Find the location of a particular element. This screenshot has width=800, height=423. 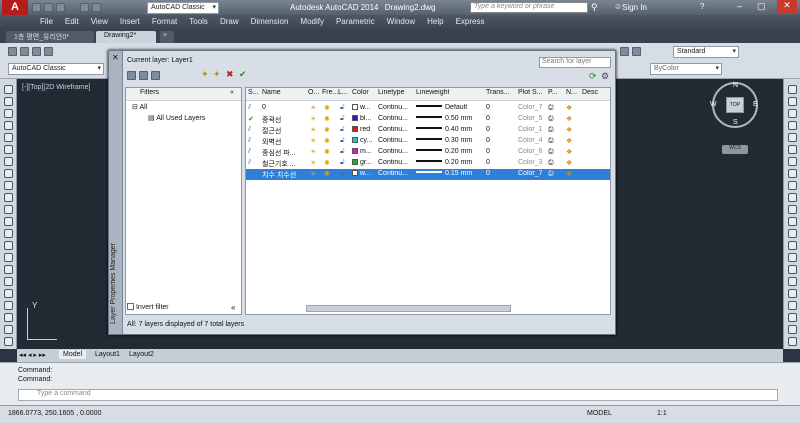

qnew-icon is located at coordinates (12, 51).